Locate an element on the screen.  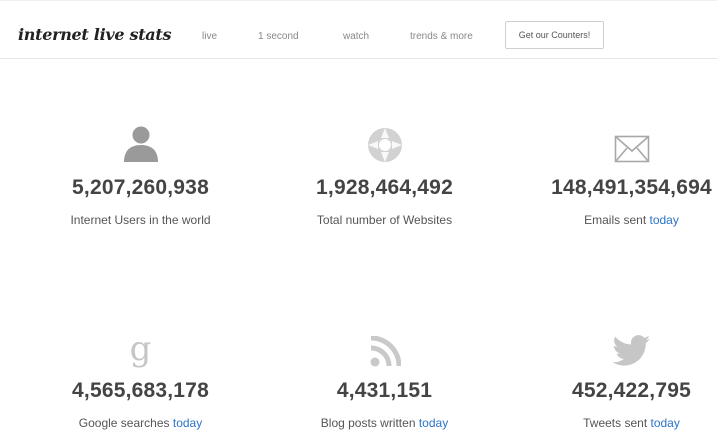
stat-label: Blog posts written today is located at coordinates (384, 423).